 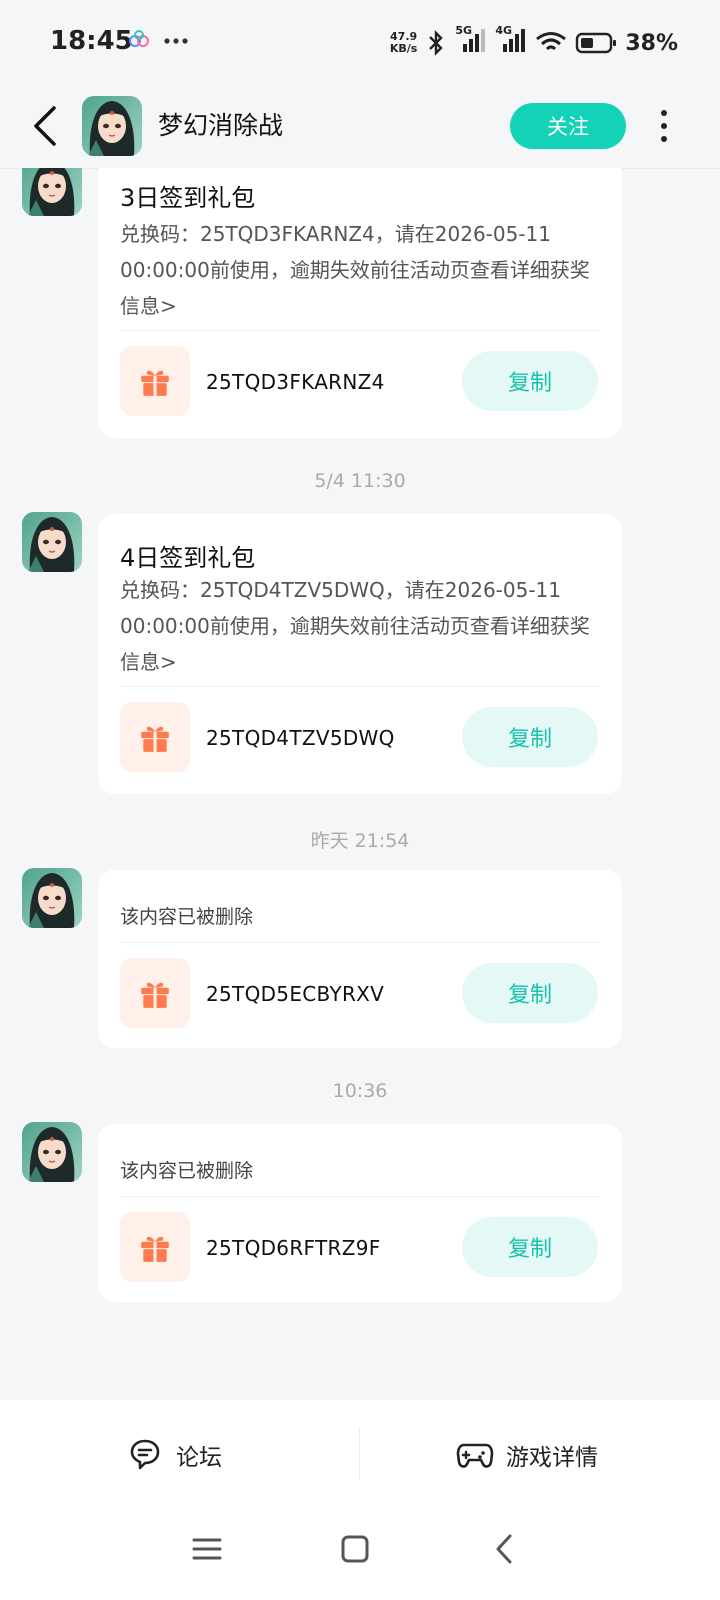 I want to click on home-nav-button, so click(x=355, y=1549).